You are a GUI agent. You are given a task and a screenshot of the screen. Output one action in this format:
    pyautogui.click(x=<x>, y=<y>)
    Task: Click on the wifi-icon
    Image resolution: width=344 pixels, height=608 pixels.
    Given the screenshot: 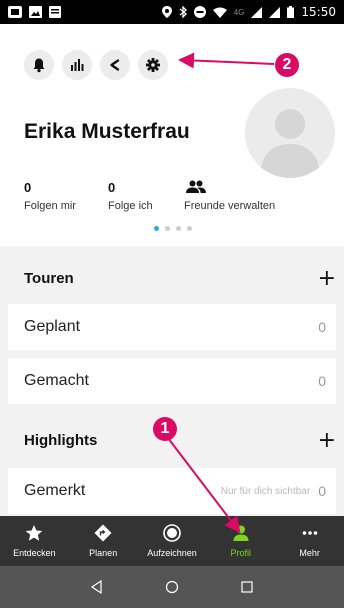 What is the action you would take?
    pyautogui.click(x=219, y=12)
    